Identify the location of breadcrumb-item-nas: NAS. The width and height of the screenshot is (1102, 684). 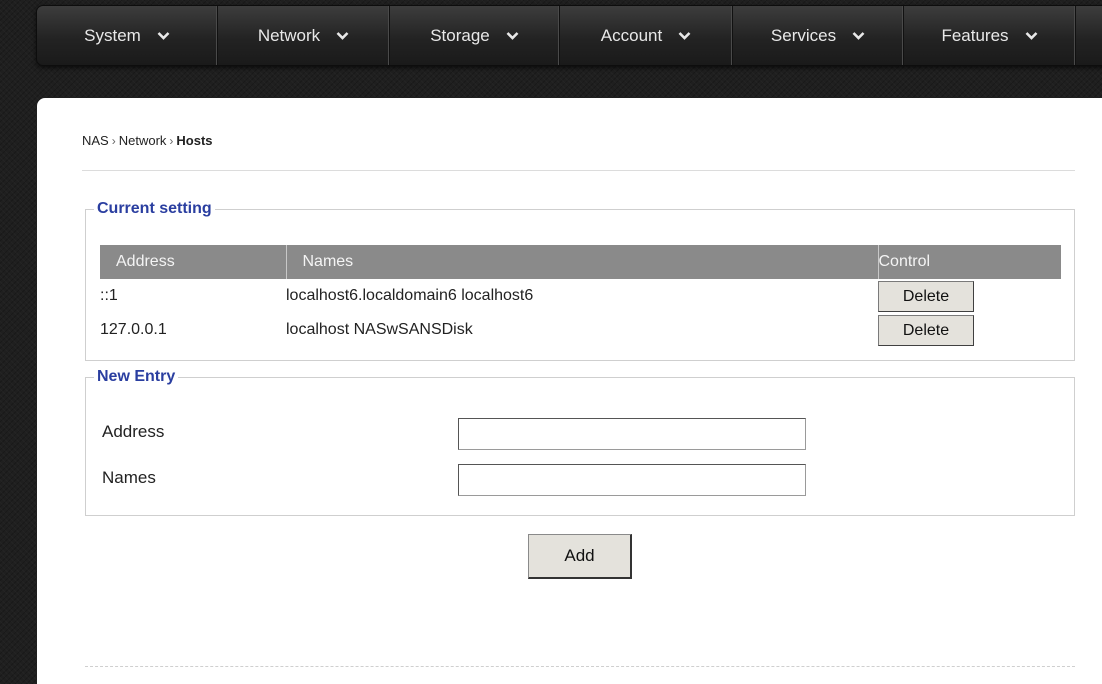
(95, 140).